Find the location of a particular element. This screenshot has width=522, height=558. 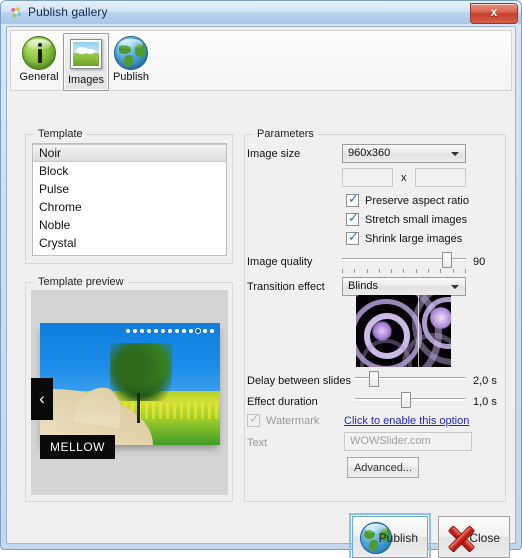

list-item: Noble is located at coordinates (129, 225).